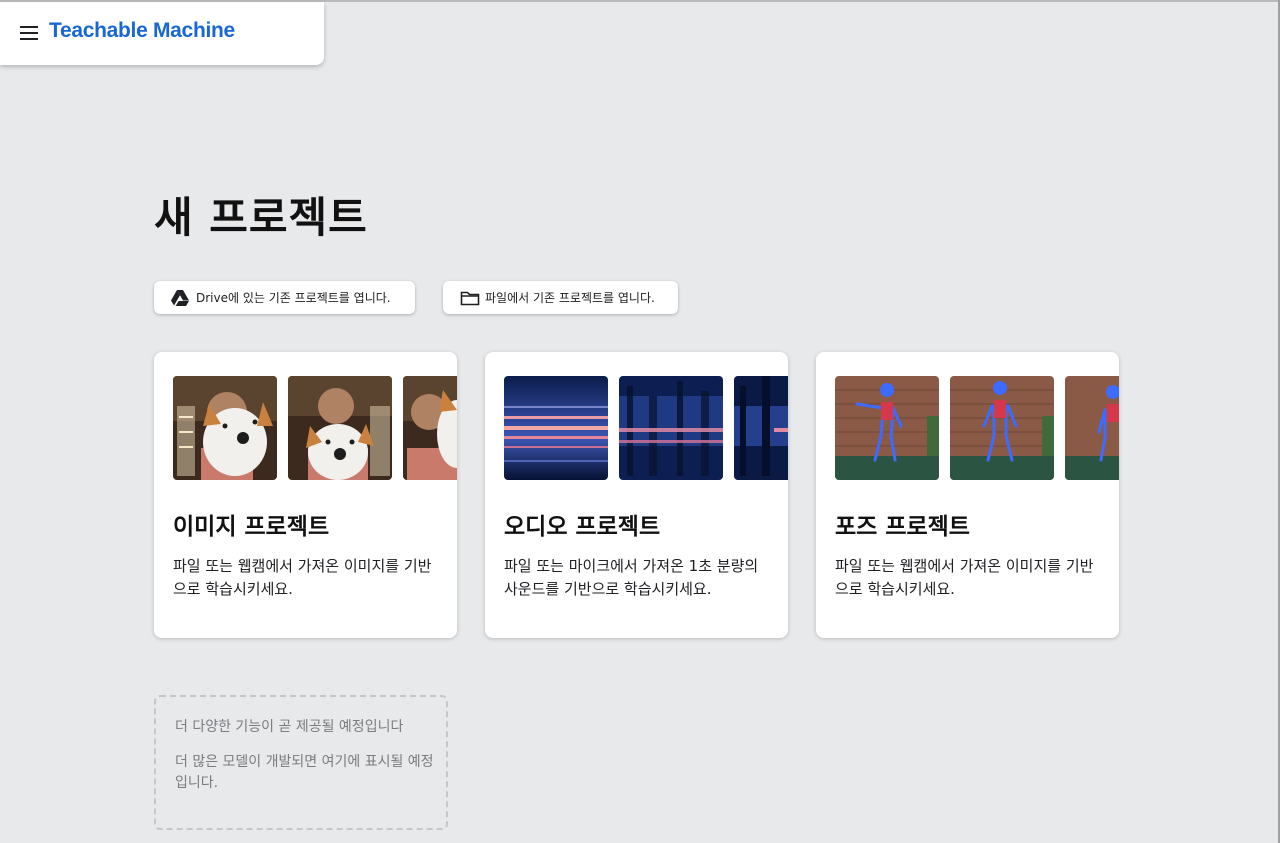  Describe the element at coordinates (293, 298) in the screenshot. I see `open-from-drive-label: Drive에 있는 기존 프로젝트를 엽니다.` at that location.